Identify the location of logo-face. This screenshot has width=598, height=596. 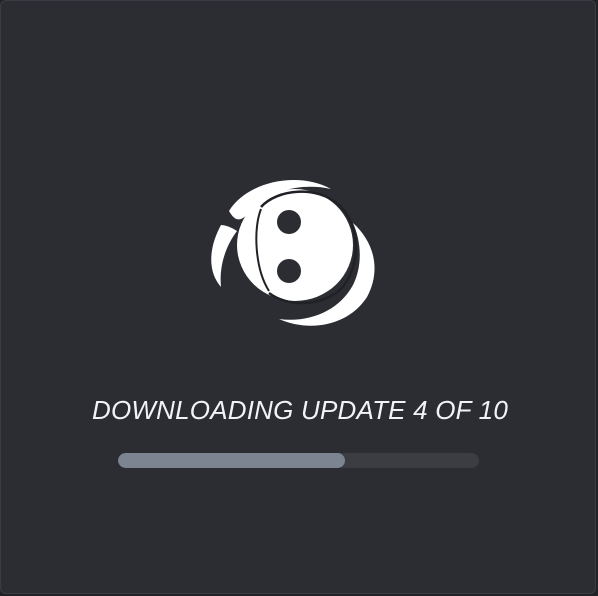
(295, 245).